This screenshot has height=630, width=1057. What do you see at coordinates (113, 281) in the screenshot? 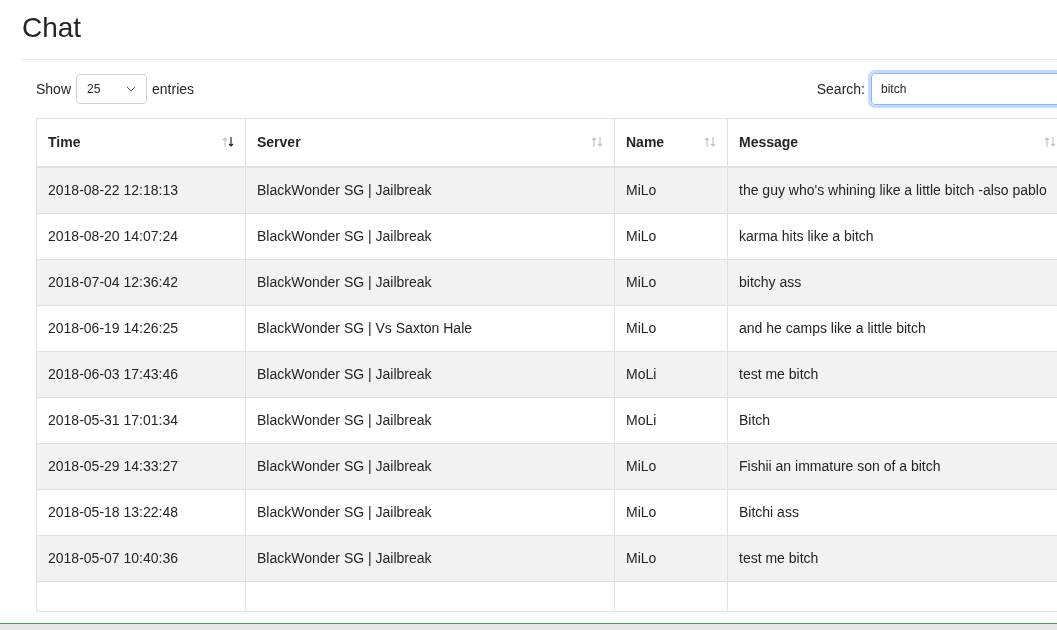
I see `table-cell: 2018-07-04 12:36:42` at bounding box center [113, 281].